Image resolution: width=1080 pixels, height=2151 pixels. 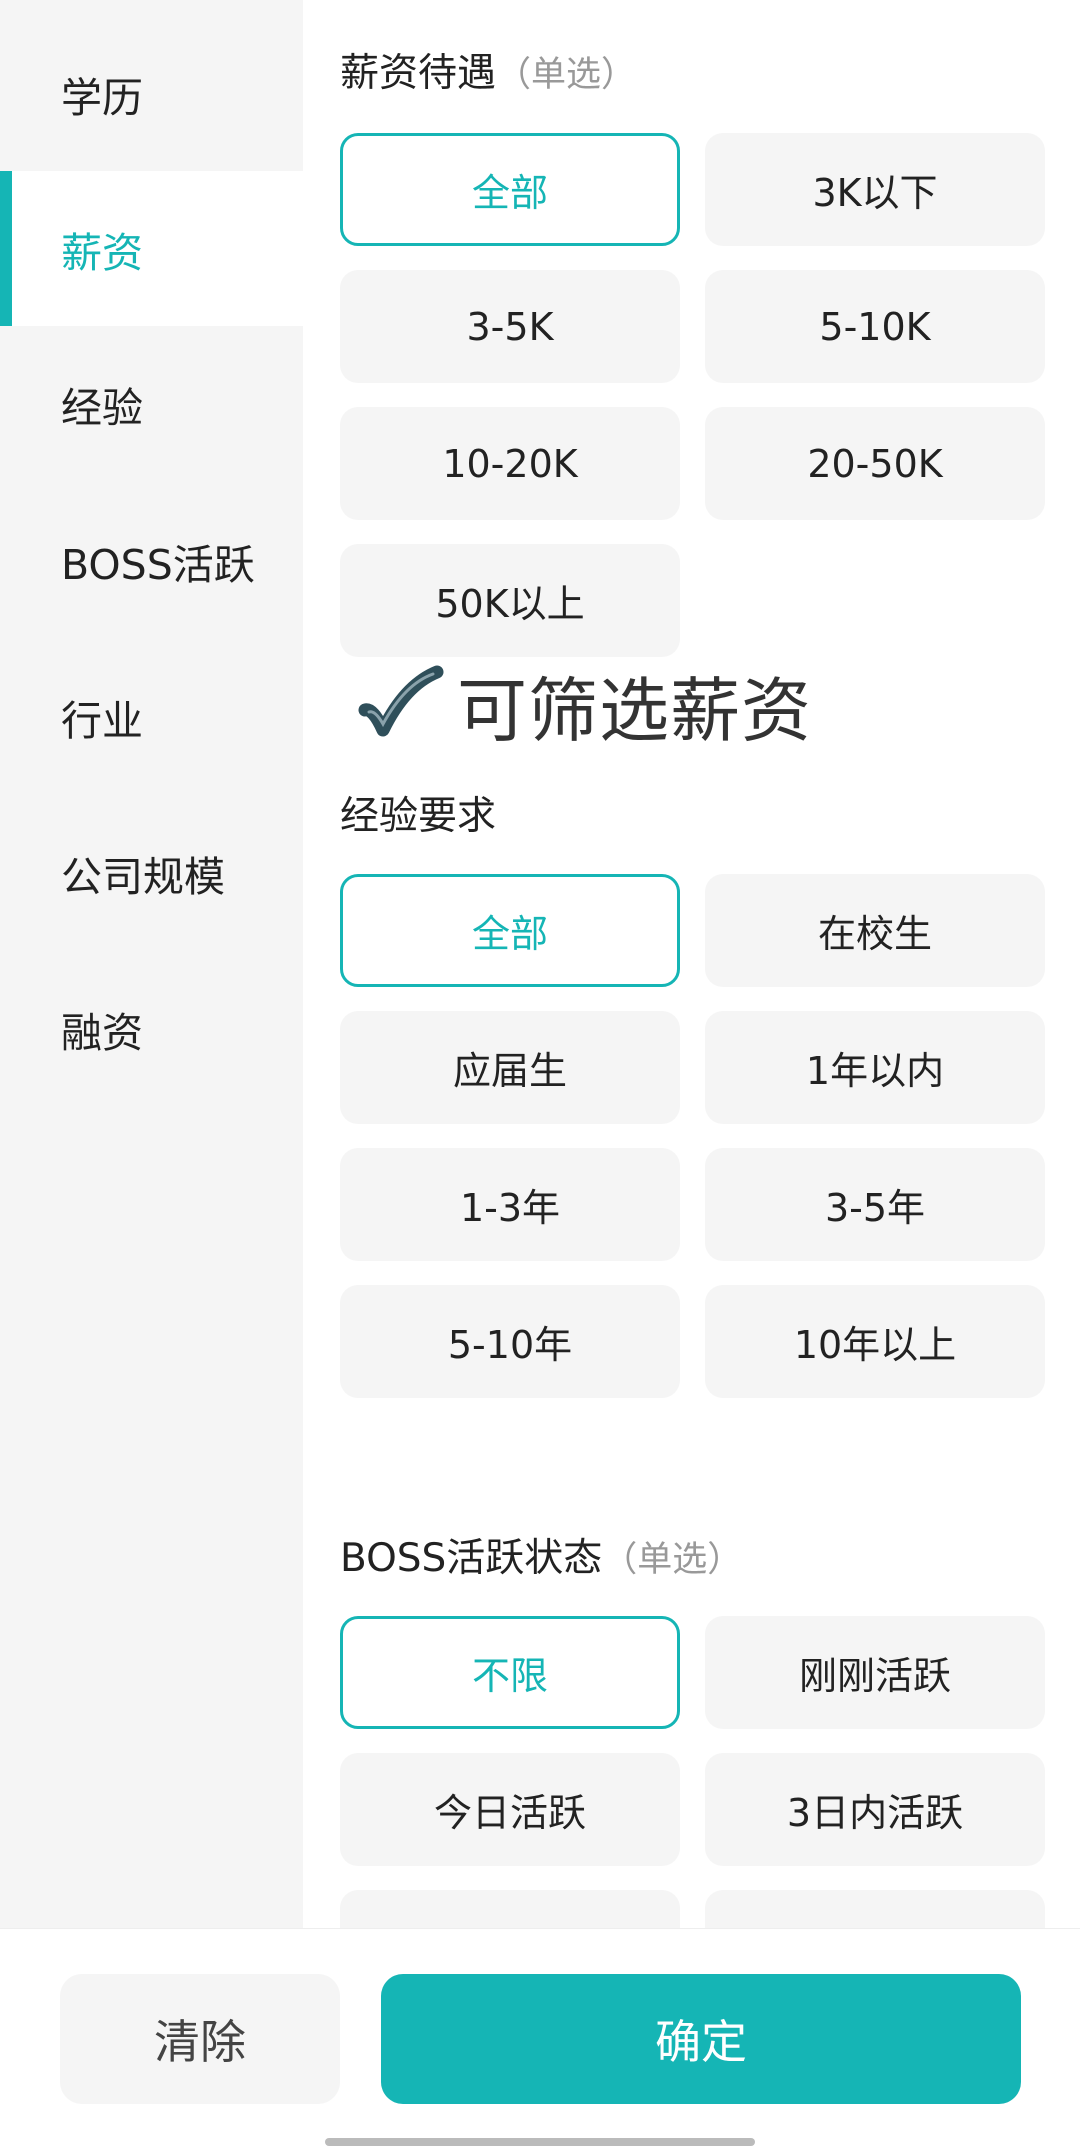 I want to click on confirm-button: 确定, so click(x=701, y=2039).